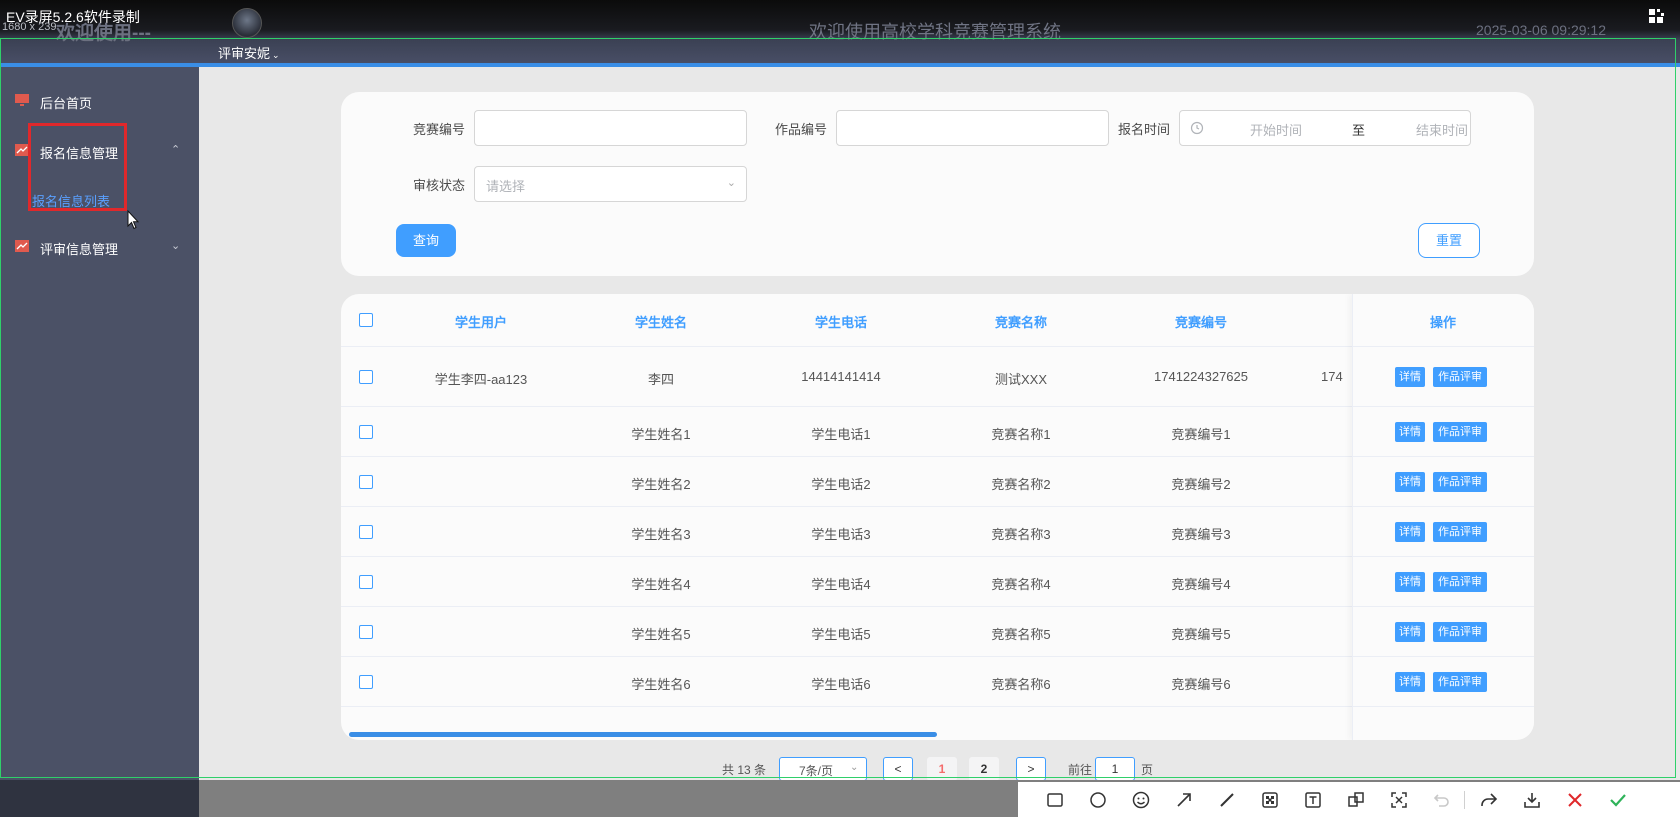 This screenshot has height=817, width=1680. I want to click on cell-competition-no: 竞赛编号1, so click(1201, 434).